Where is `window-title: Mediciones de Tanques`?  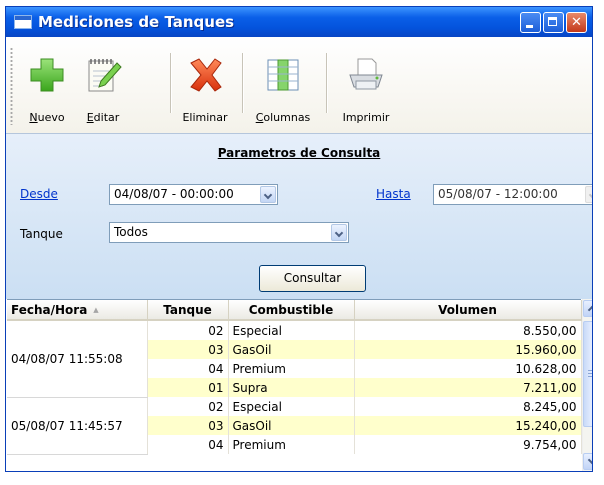
window-title: Mediciones de Tanques is located at coordinates (136, 22).